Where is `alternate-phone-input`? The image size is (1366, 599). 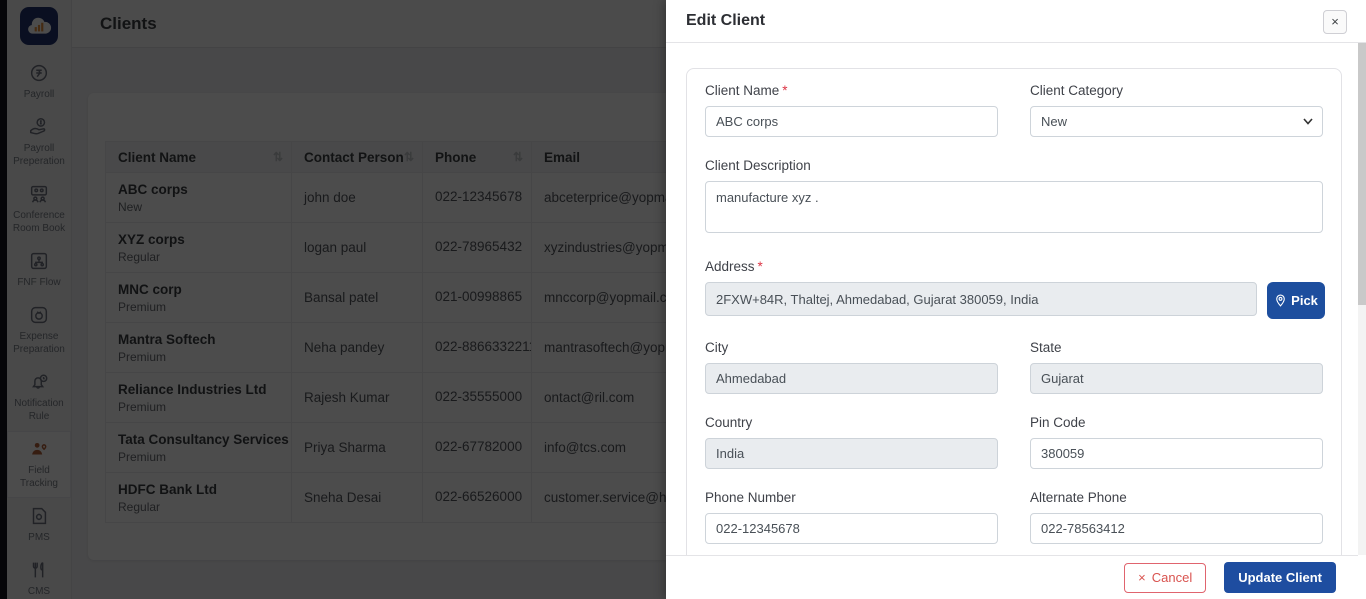 alternate-phone-input is located at coordinates (1176, 528).